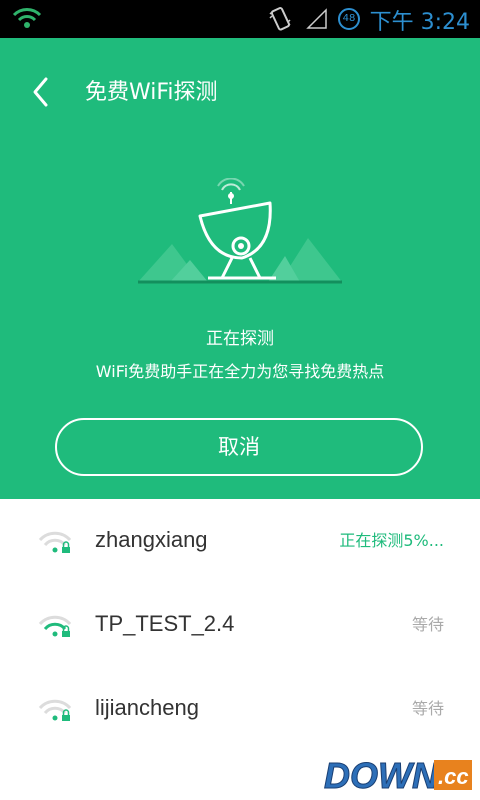 Image resolution: width=480 pixels, height=800 pixels. I want to click on chevron-left-icon, so click(40, 92).